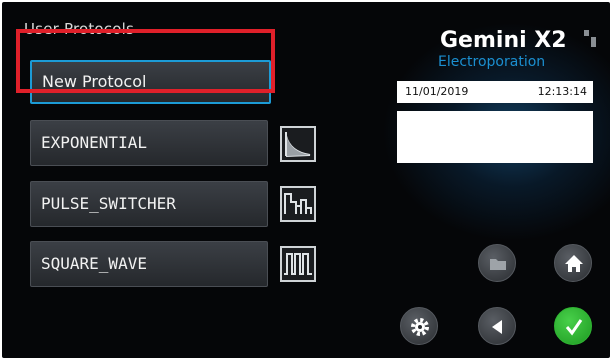 This screenshot has height=362, width=613. I want to click on datetime-bar: 11/01/2019 12:13:14, so click(495, 92).